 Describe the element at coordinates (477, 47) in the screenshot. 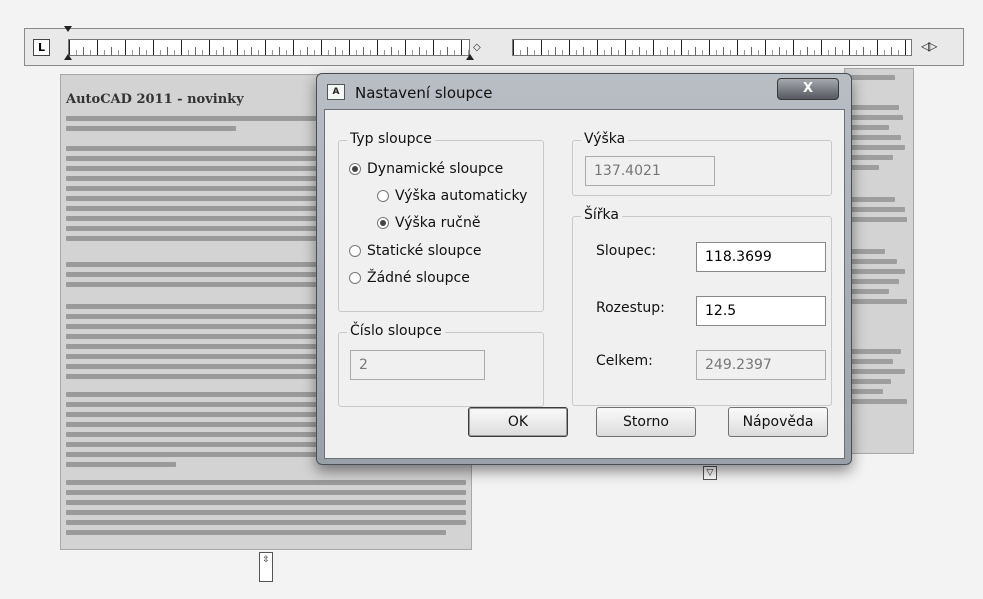

I see `column-boundary-diamond-icon: ◇` at that location.